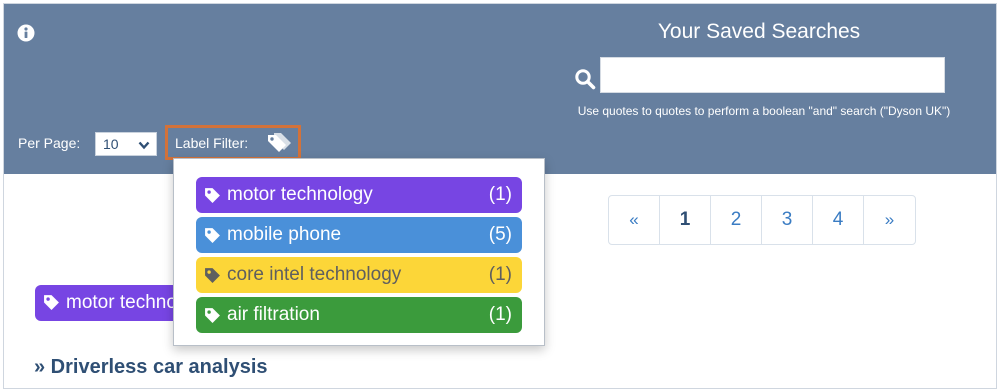  Describe the element at coordinates (126, 144) in the screenshot. I see `per-page-select: 10` at that location.